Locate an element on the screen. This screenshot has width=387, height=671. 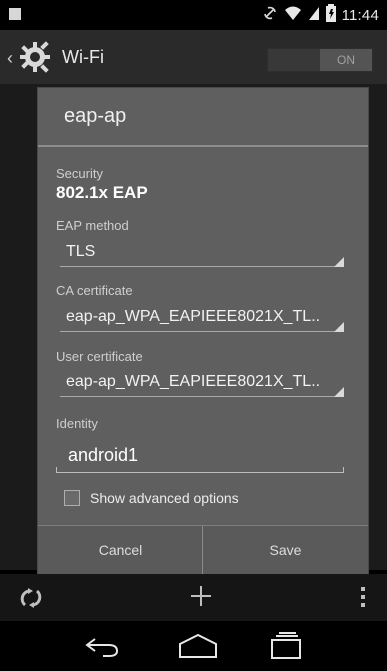
ca-certificate-spinner: eap-ap_WPA_EAPIEEE8021X_TL.. is located at coordinates (202, 318).